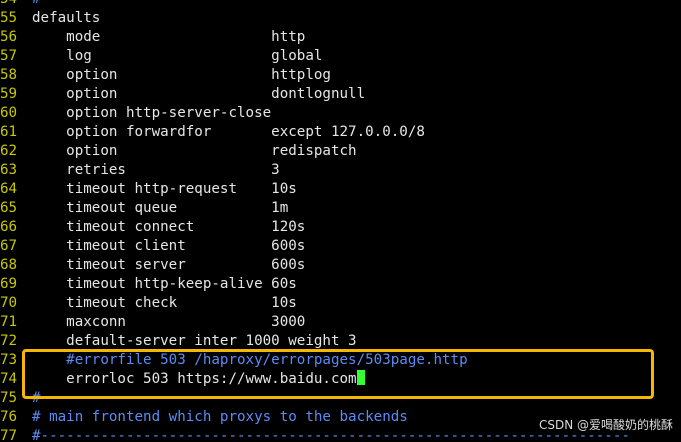 This screenshot has height=442, width=681. What do you see at coordinates (169, 322) in the screenshot?
I see `code-text: maxconn 3000` at bounding box center [169, 322].